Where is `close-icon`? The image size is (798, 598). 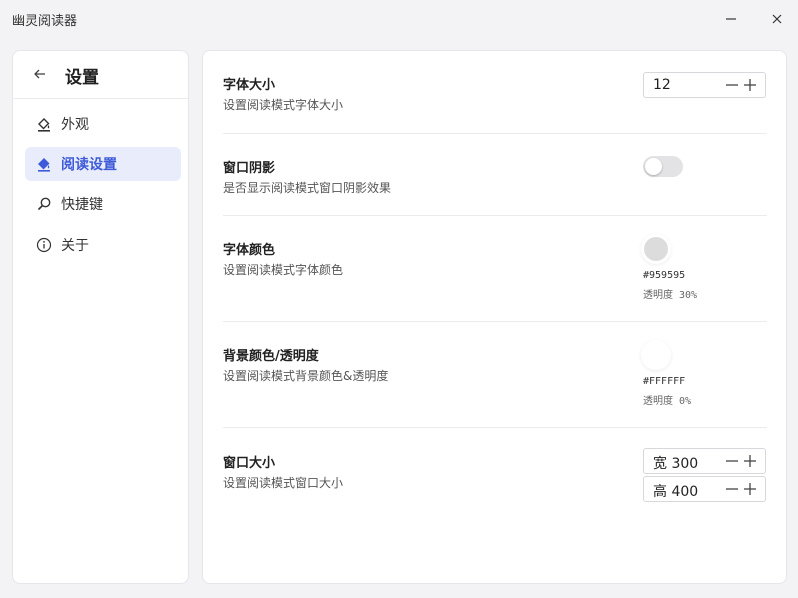
close-icon is located at coordinates (777, 19).